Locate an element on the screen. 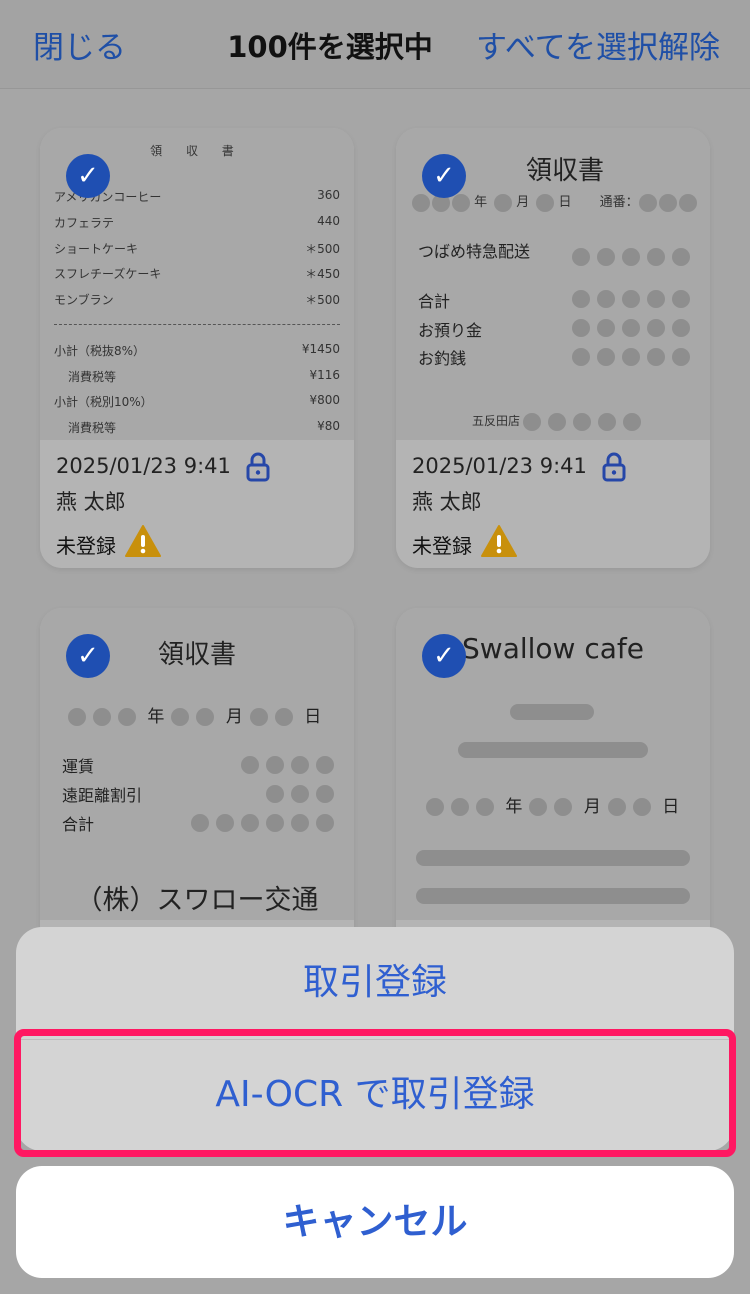  receipt-line: スフレチーズケーキ ＊450 is located at coordinates (197, 274).